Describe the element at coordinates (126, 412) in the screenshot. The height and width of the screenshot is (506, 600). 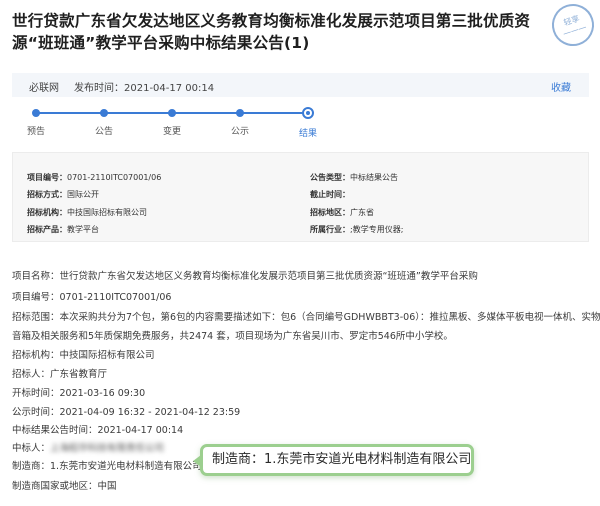
I see `public-time-line: 公示时间：2021-04-09 16:32 - 2021-04-12 23:59` at that location.